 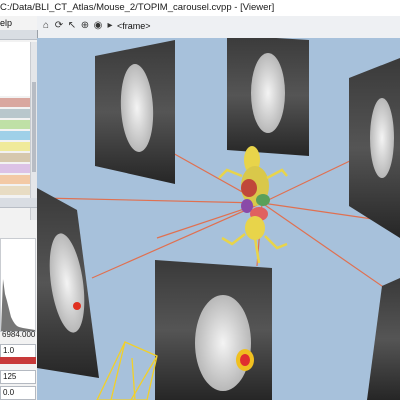 What do you see at coordinates (18, 393) in the screenshot?
I see `field-3: 0.0` at bounding box center [18, 393].